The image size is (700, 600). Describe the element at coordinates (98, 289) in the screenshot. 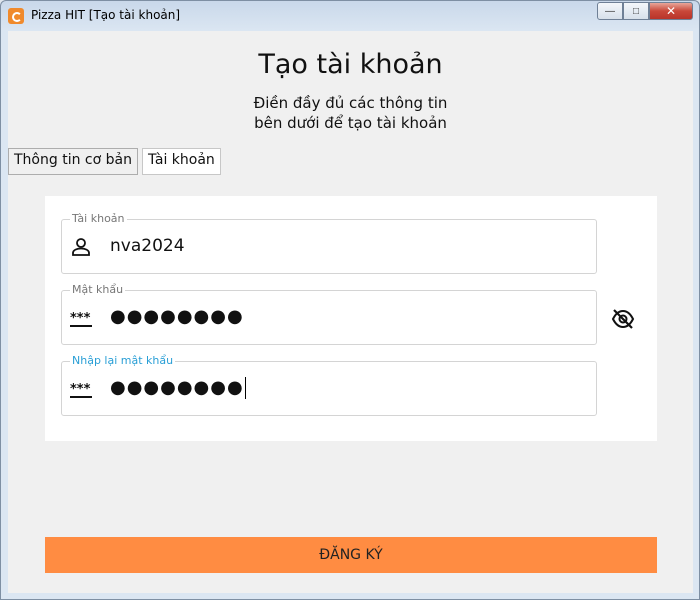

I see `password-label: Mật khẩu` at that location.